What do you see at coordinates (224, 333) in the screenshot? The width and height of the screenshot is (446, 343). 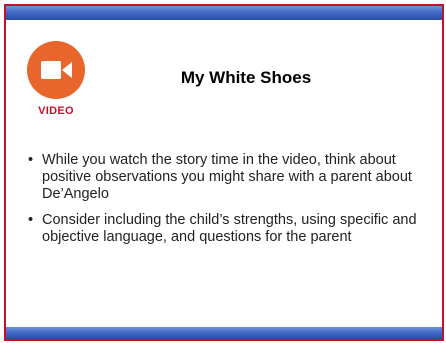 I see `bottom-accent-bar` at bounding box center [224, 333].